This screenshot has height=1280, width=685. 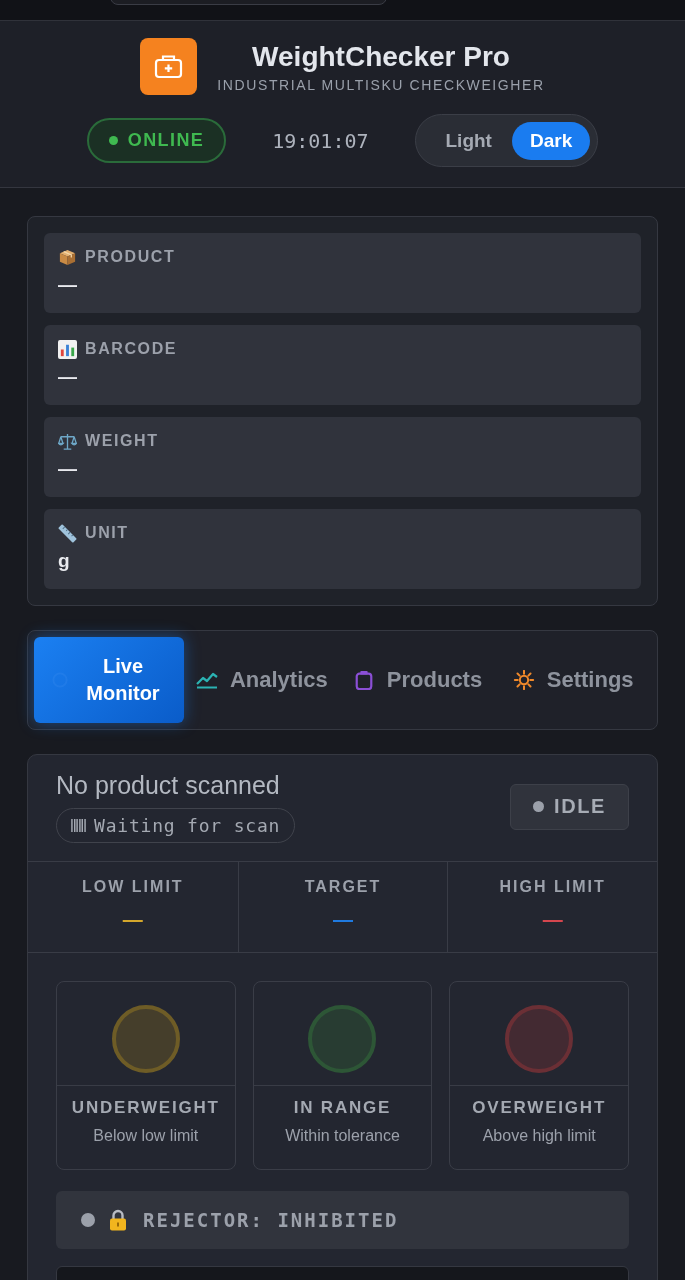 I want to click on nav-tab: Live Monitor, so click(x=109, y=680).